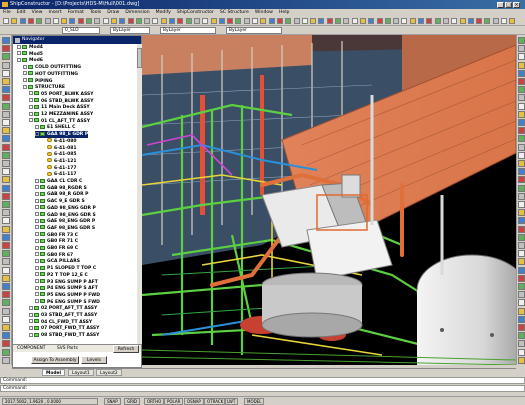  What do you see at coordinates (234, 12) in the screenshot?
I see `menu-sc-structure: SC Structure` at bounding box center [234, 12].